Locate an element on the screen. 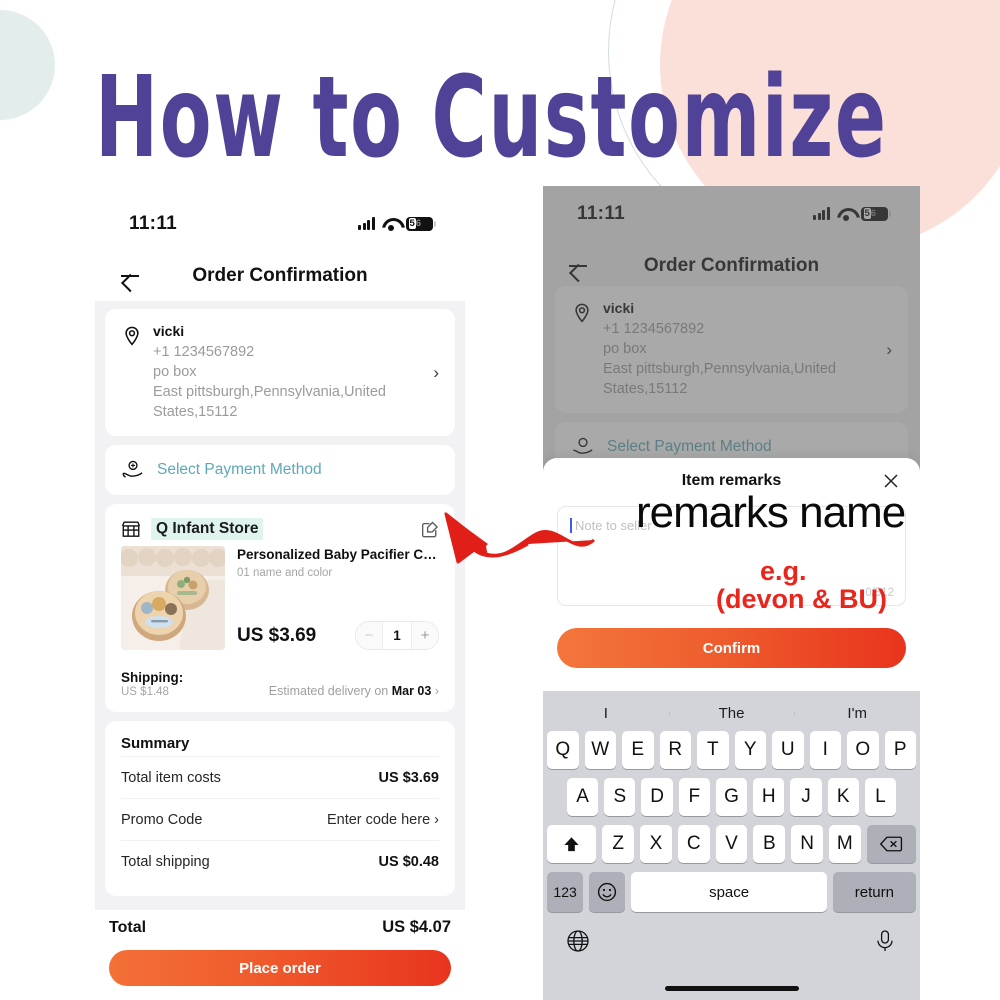 Image resolution: width=1000 pixels, height=1000 pixels. microphone-icon is located at coordinates (885, 941).